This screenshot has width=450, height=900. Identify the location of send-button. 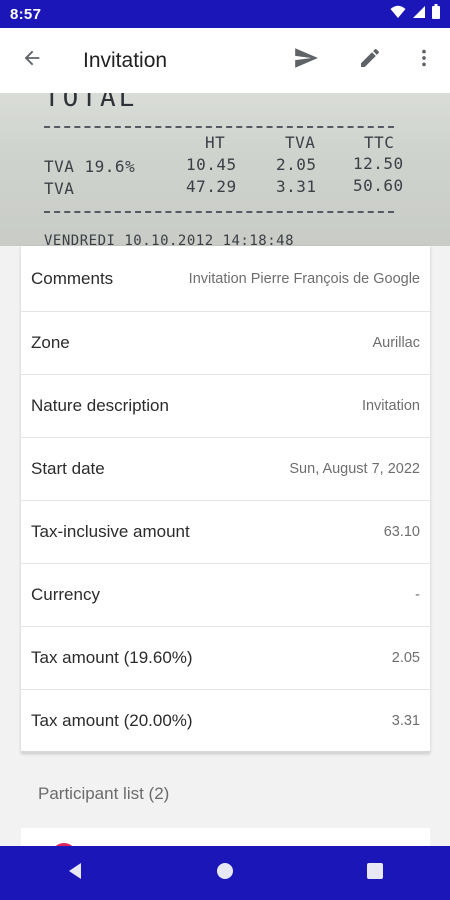
(306, 61).